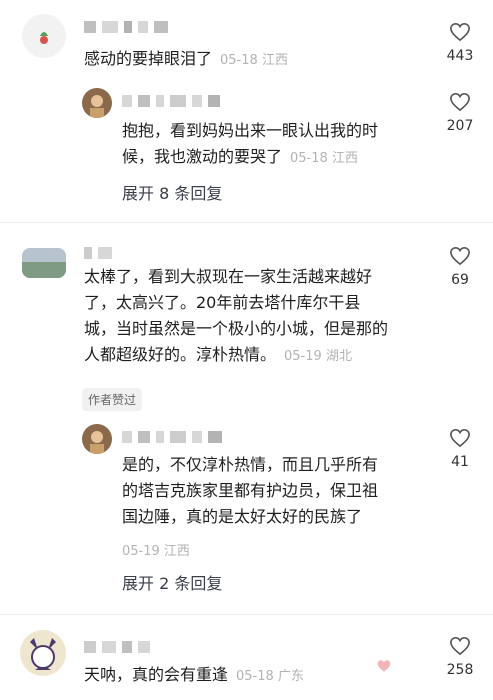 The height and width of the screenshot is (700, 493). Describe the element at coordinates (112, 399) in the screenshot. I see `author-liked-badge: 作者赞过` at that location.